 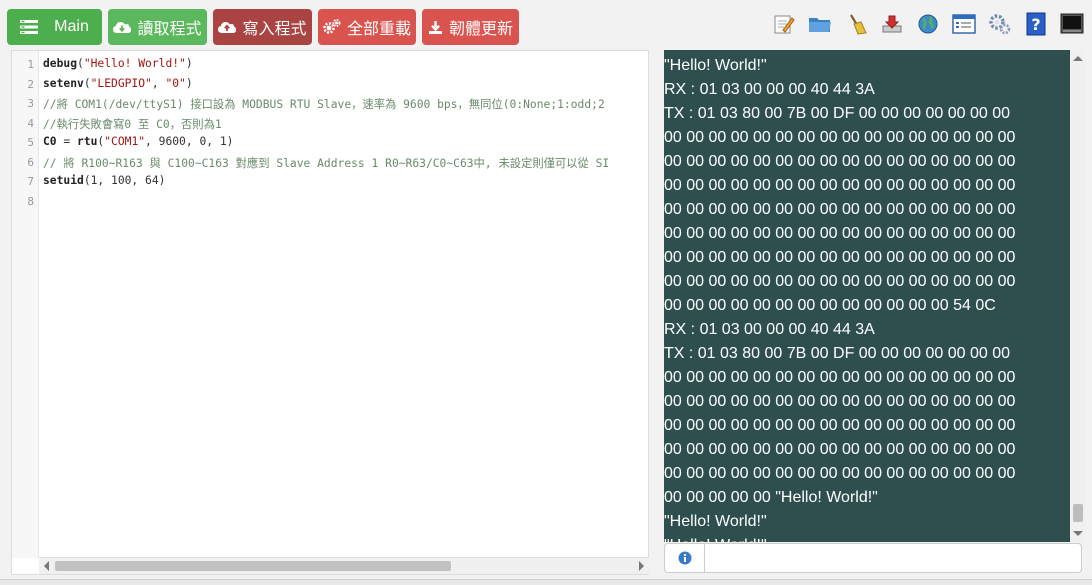 I want to click on code-function: setenv, so click(x=63, y=83).